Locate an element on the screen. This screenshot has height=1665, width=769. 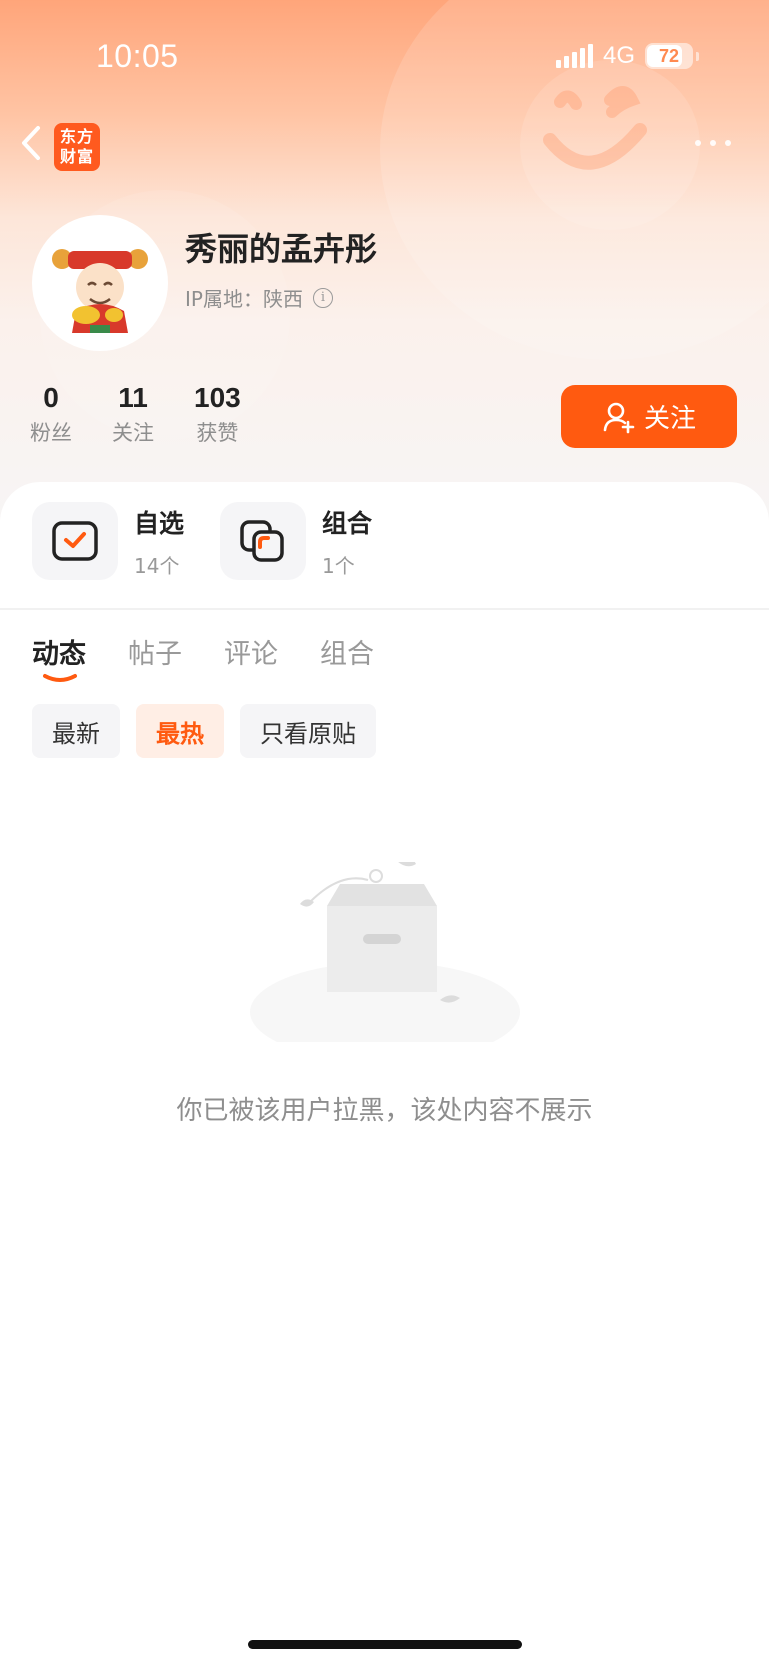
stat-likes: 103 获赞 is located at coordinates (217, 414).